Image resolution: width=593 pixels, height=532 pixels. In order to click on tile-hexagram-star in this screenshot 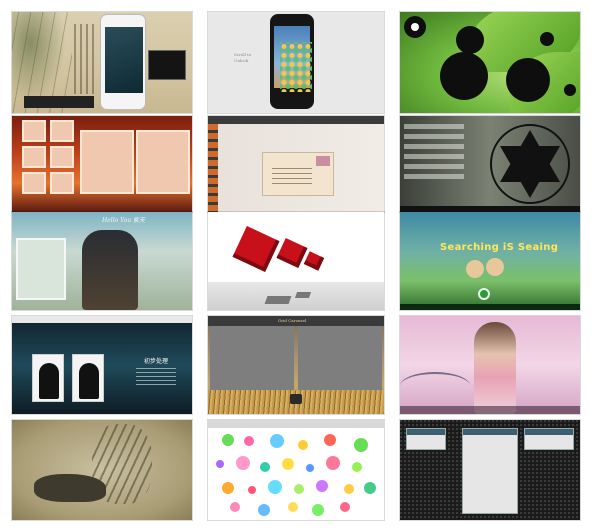, I will do `click(490, 164)`.